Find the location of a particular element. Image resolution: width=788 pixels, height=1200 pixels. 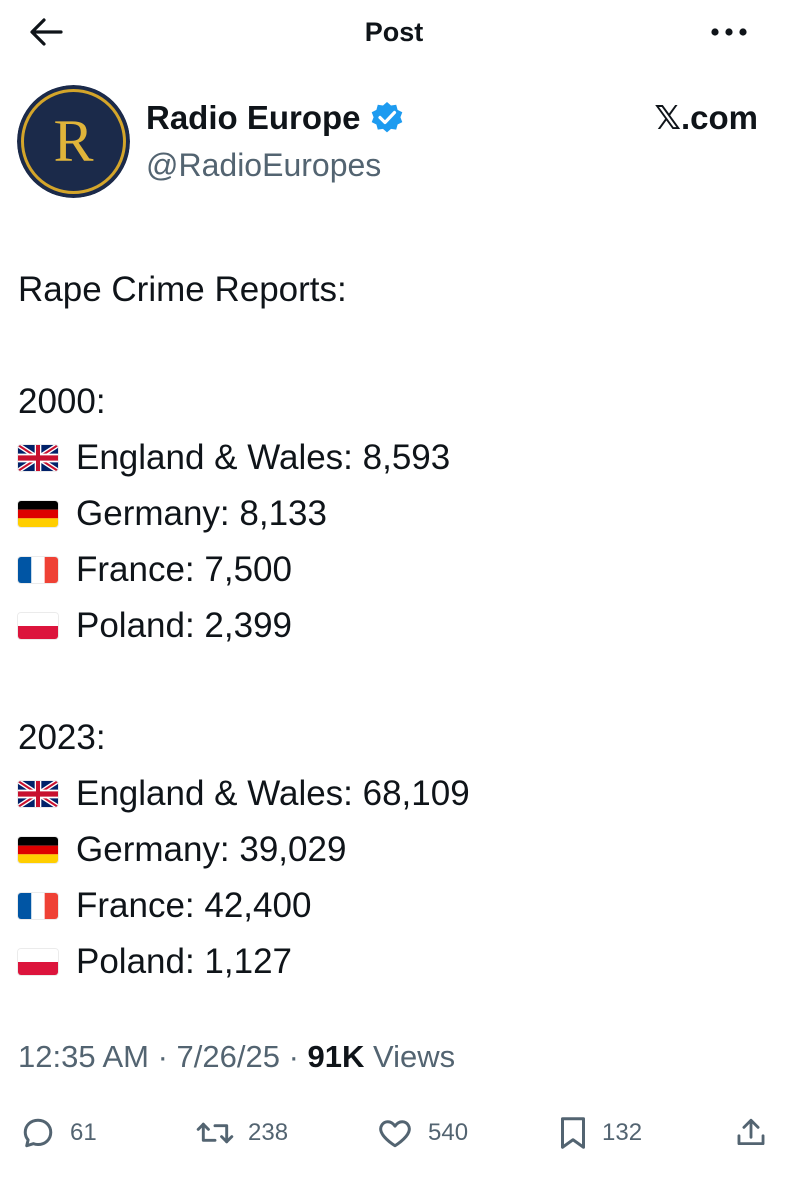

stat-text: England & Wales: 8,593 is located at coordinates (263, 457).